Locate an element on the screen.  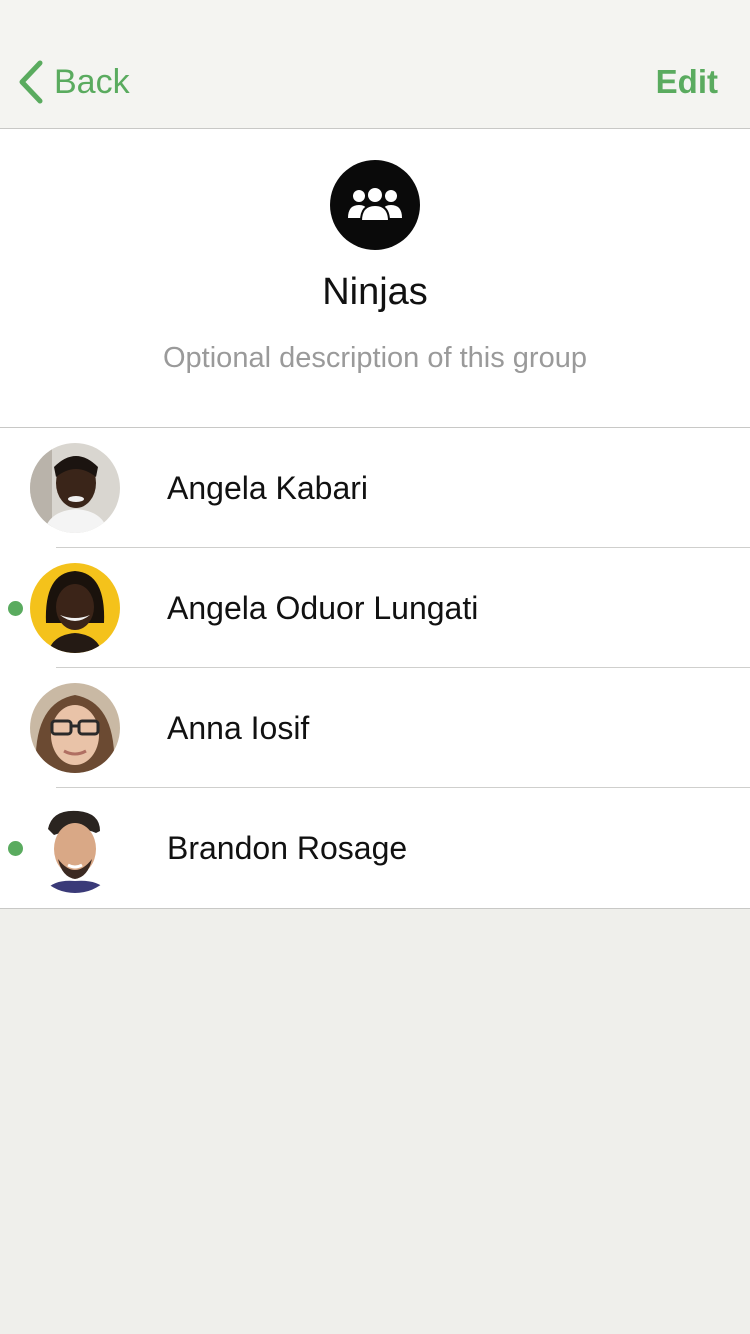
member-name: Anna Iosif is located at coordinates (238, 727).